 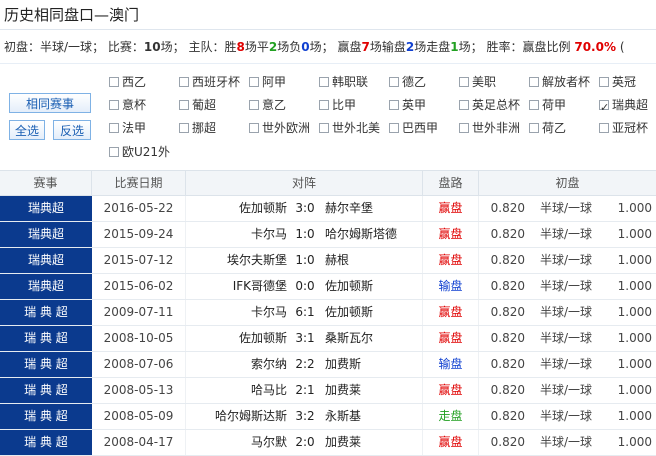 I want to click on same-match-button: 相同赛事, so click(x=50, y=103).